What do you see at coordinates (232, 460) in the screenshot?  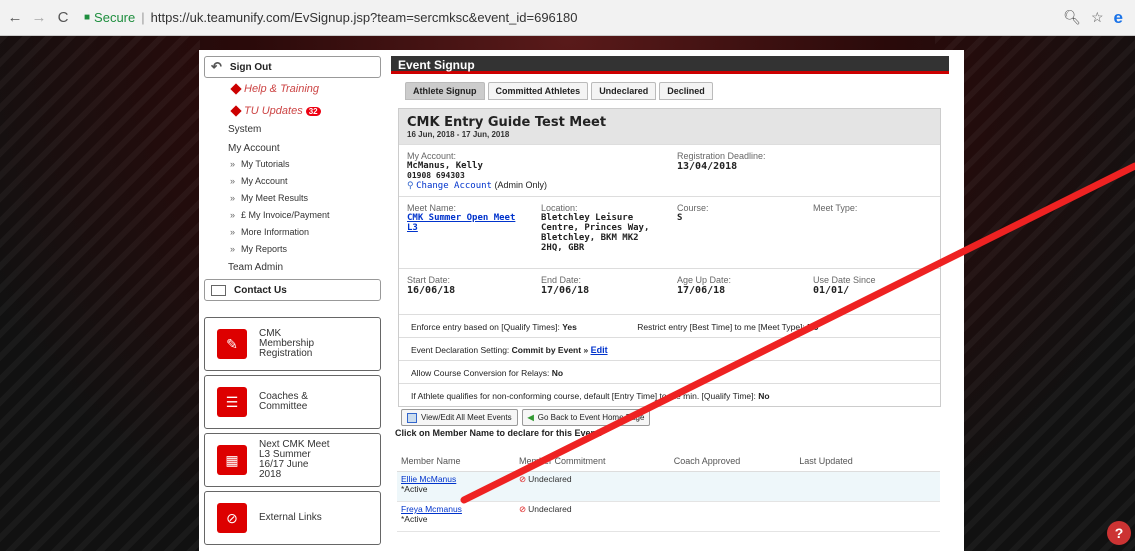 I see `calendar-icon: ▦` at bounding box center [232, 460].